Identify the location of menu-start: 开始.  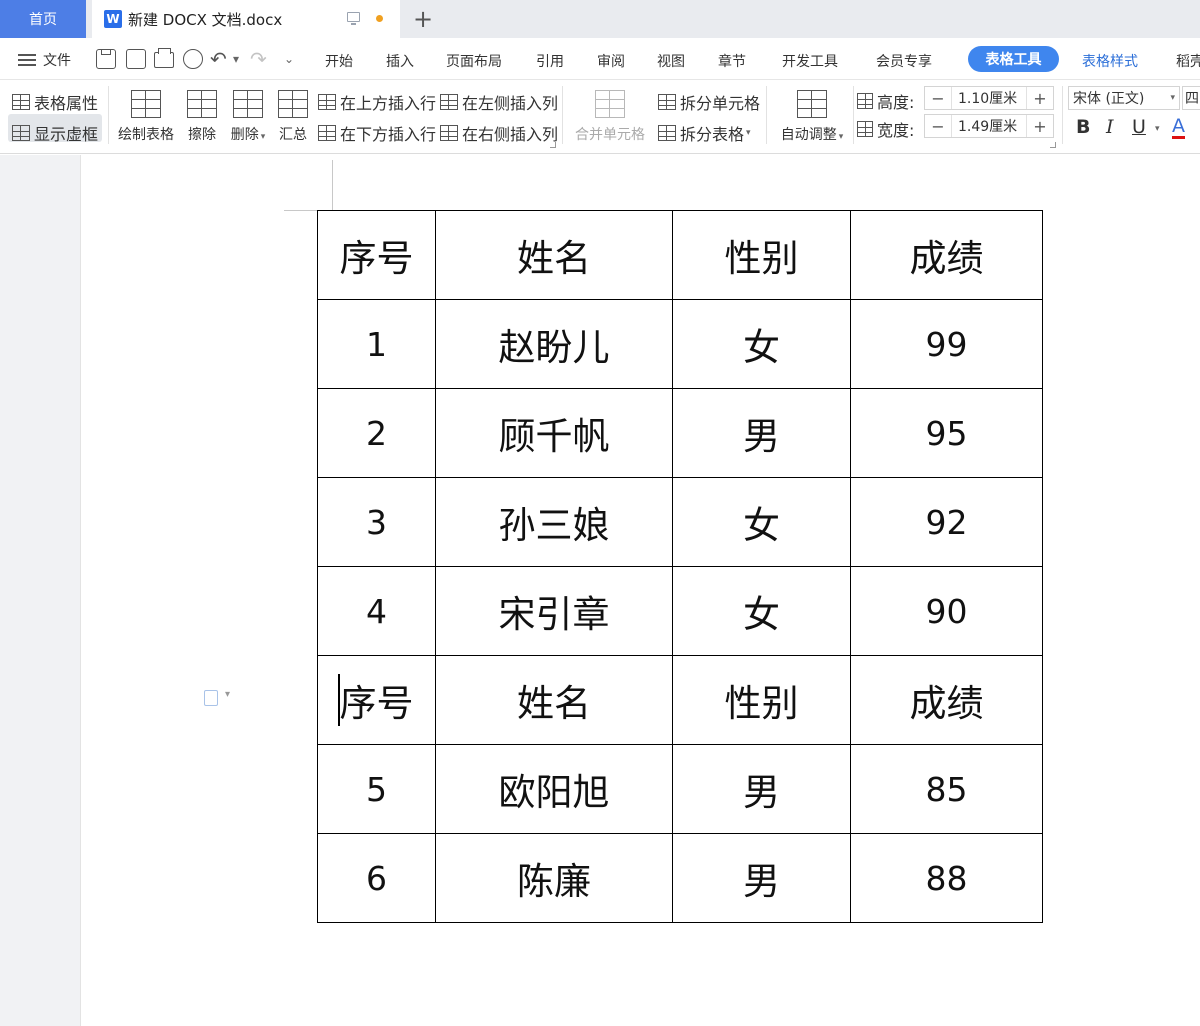
(339, 61).